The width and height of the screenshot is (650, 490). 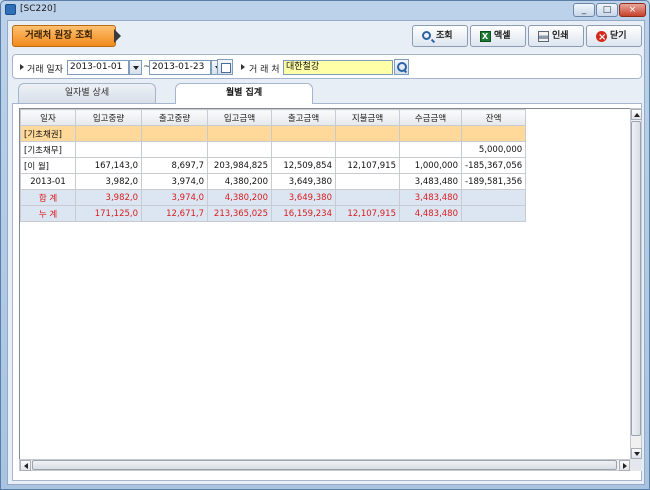 I want to click on date-to-field: 2013-01-23, so click(x=180, y=67).